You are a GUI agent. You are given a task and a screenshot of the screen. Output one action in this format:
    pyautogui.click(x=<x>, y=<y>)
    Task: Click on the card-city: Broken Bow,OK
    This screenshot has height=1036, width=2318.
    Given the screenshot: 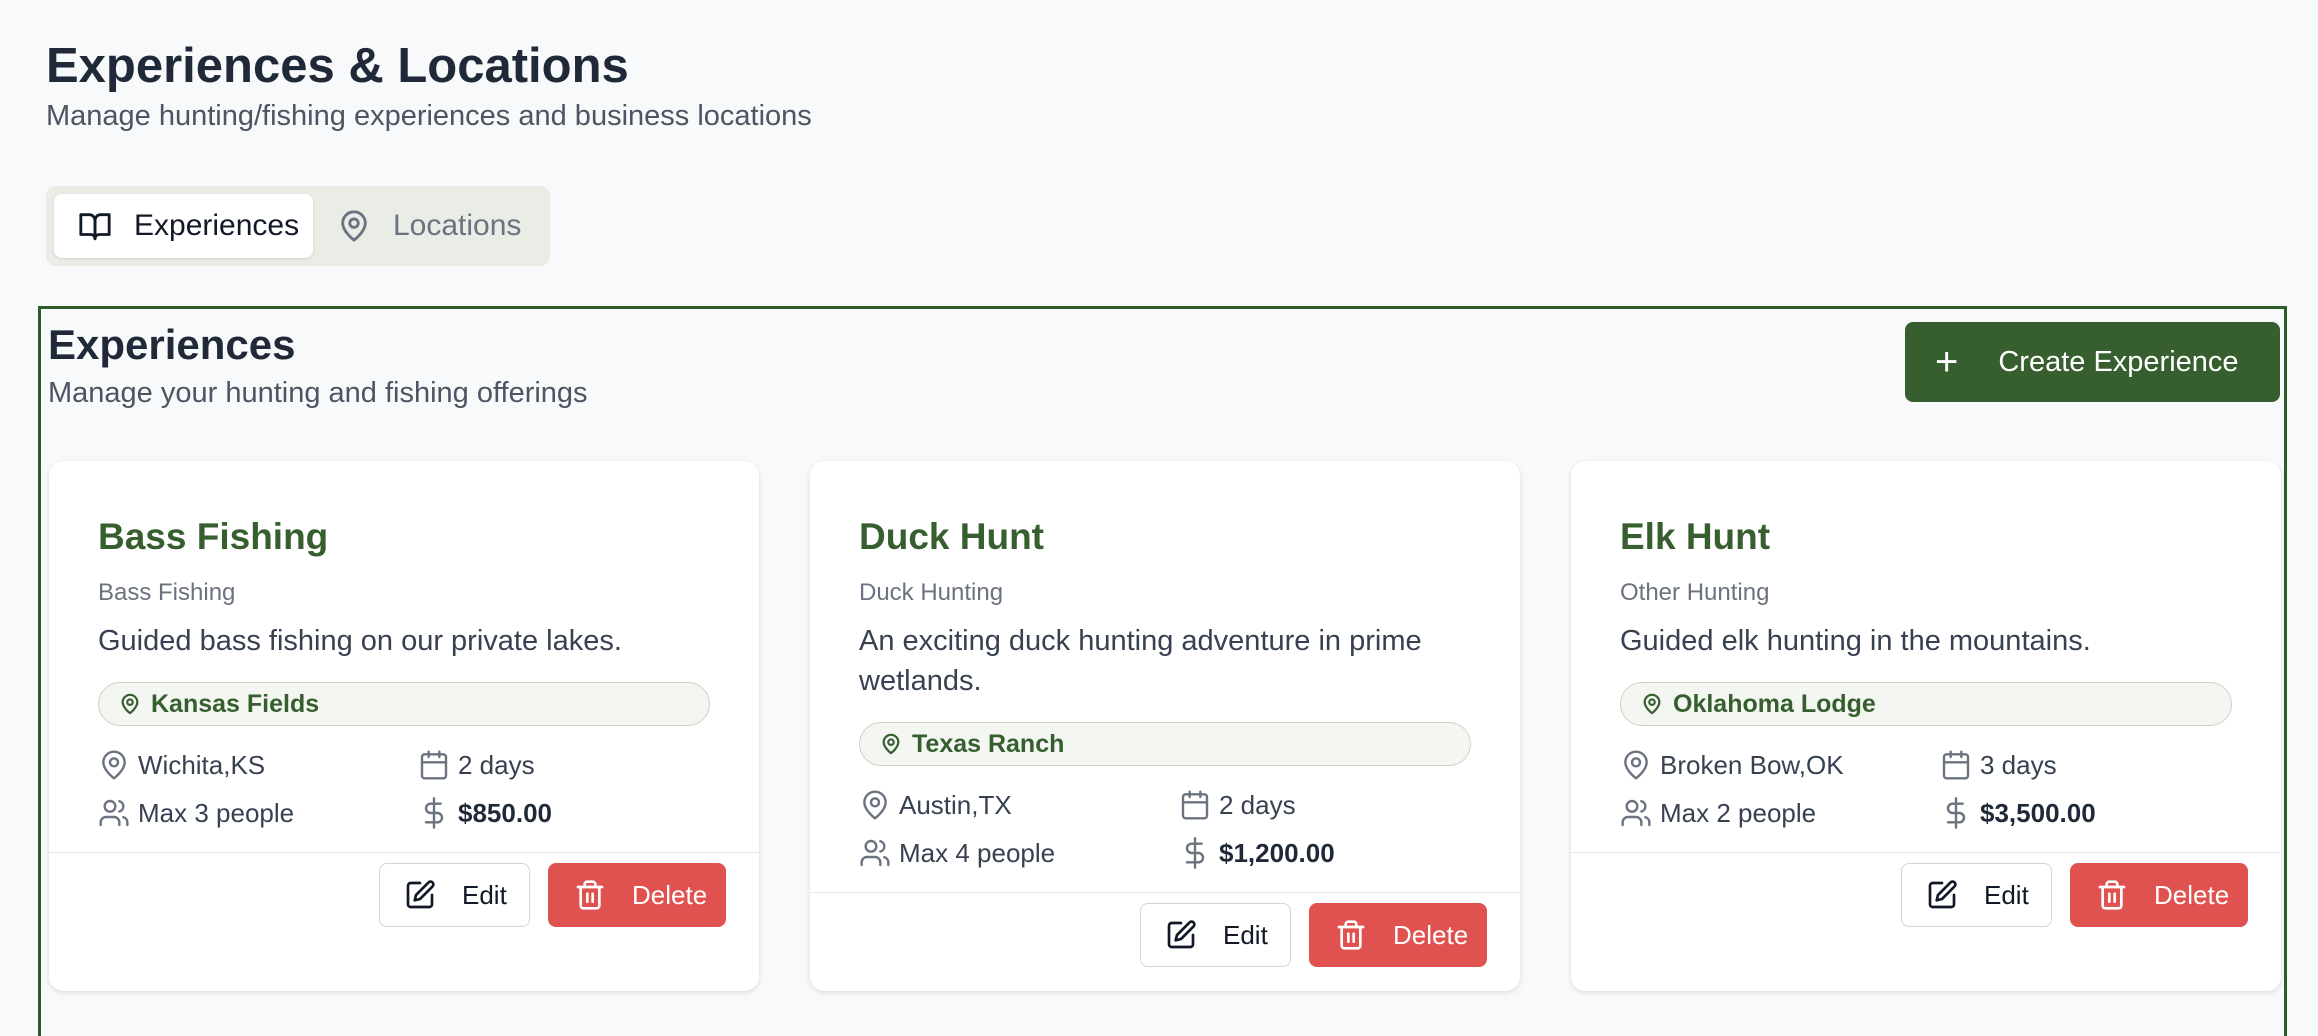 What is the action you would take?
    pyautogui.click(x=1780, y=765)
    